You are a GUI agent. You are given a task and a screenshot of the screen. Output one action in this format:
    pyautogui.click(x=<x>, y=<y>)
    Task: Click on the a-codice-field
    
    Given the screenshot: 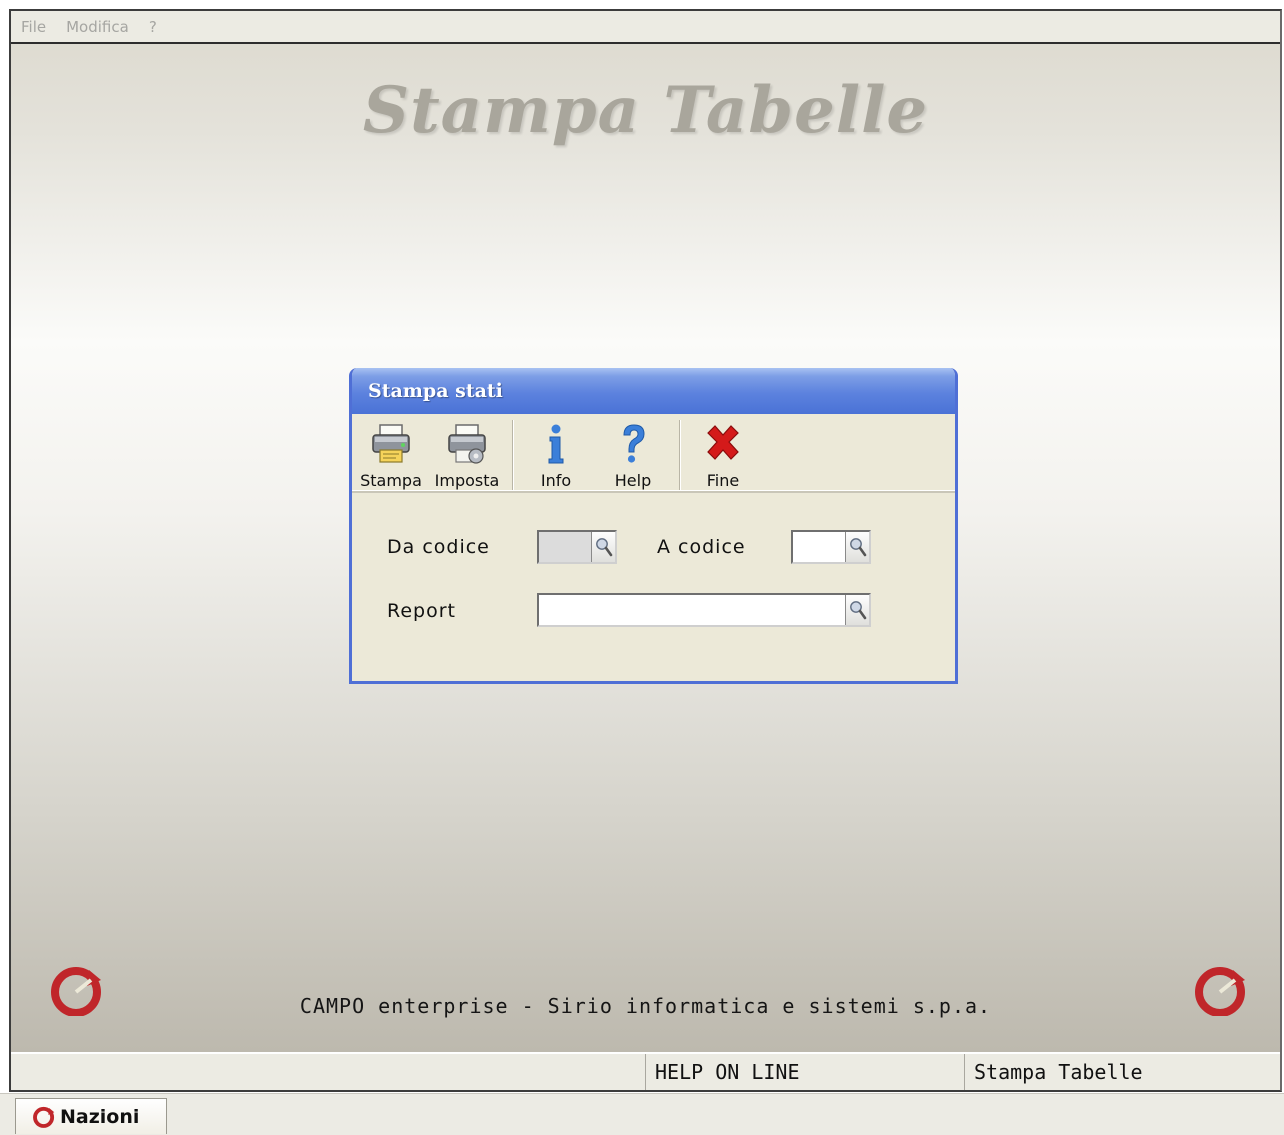 What is the action you would take?
    pyautogui.click(x=831, y=547)
    